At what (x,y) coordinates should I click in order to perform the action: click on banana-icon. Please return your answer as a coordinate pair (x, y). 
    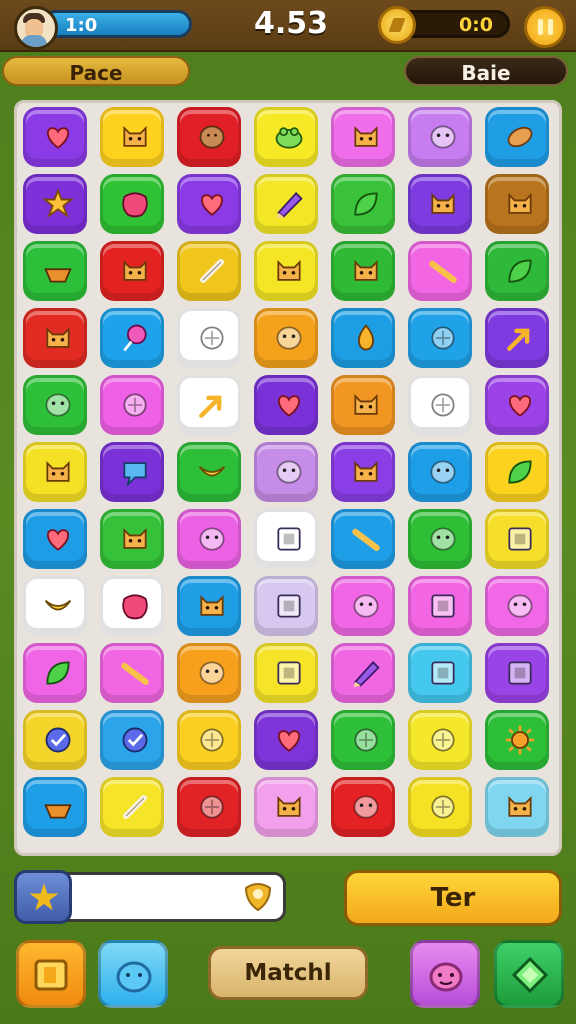
    Looking at the image, I should click on (212, 471).